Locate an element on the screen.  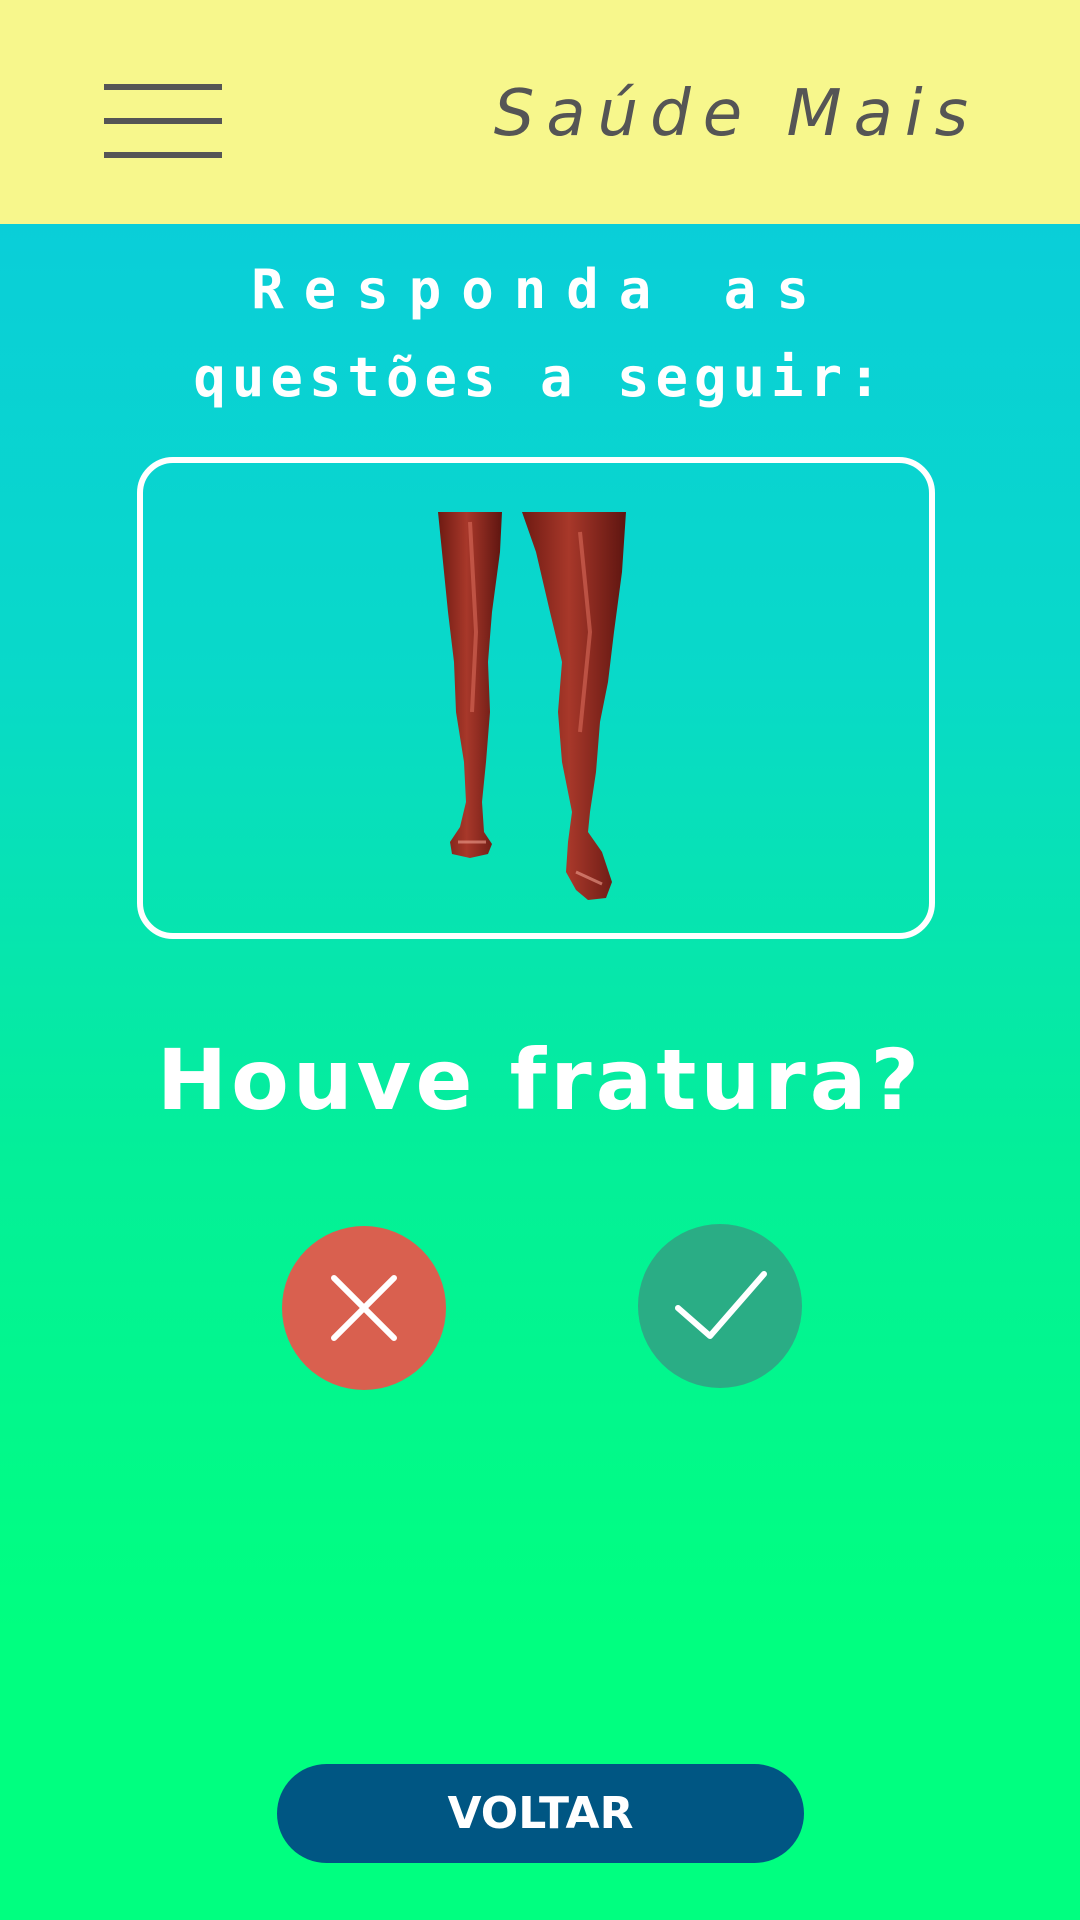
instruction-line-1: Responda as is located at coordinates (540, 289).